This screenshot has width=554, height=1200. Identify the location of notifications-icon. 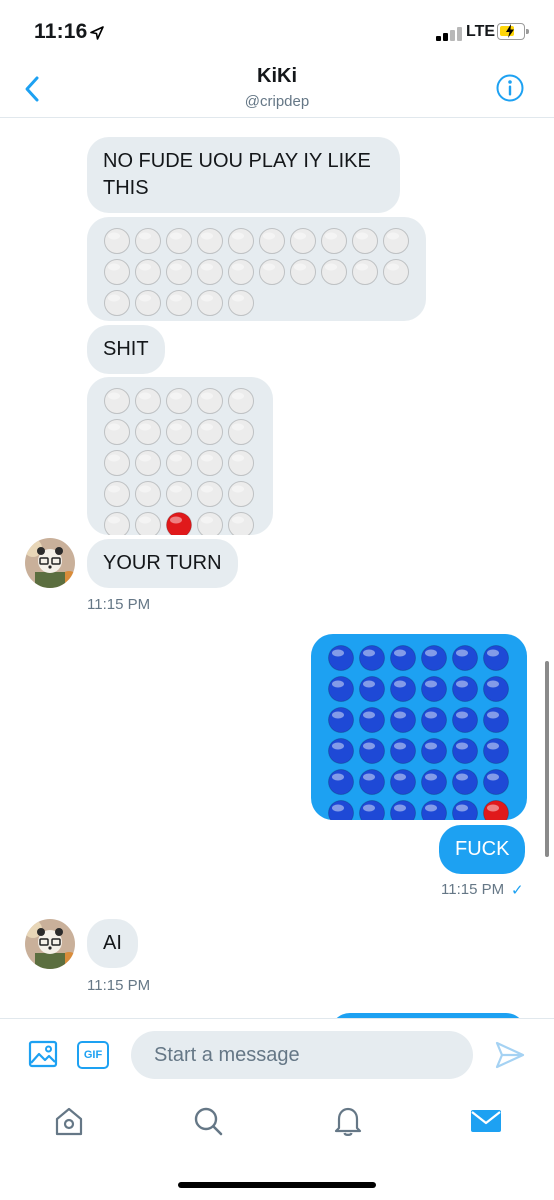
(348, 1121).